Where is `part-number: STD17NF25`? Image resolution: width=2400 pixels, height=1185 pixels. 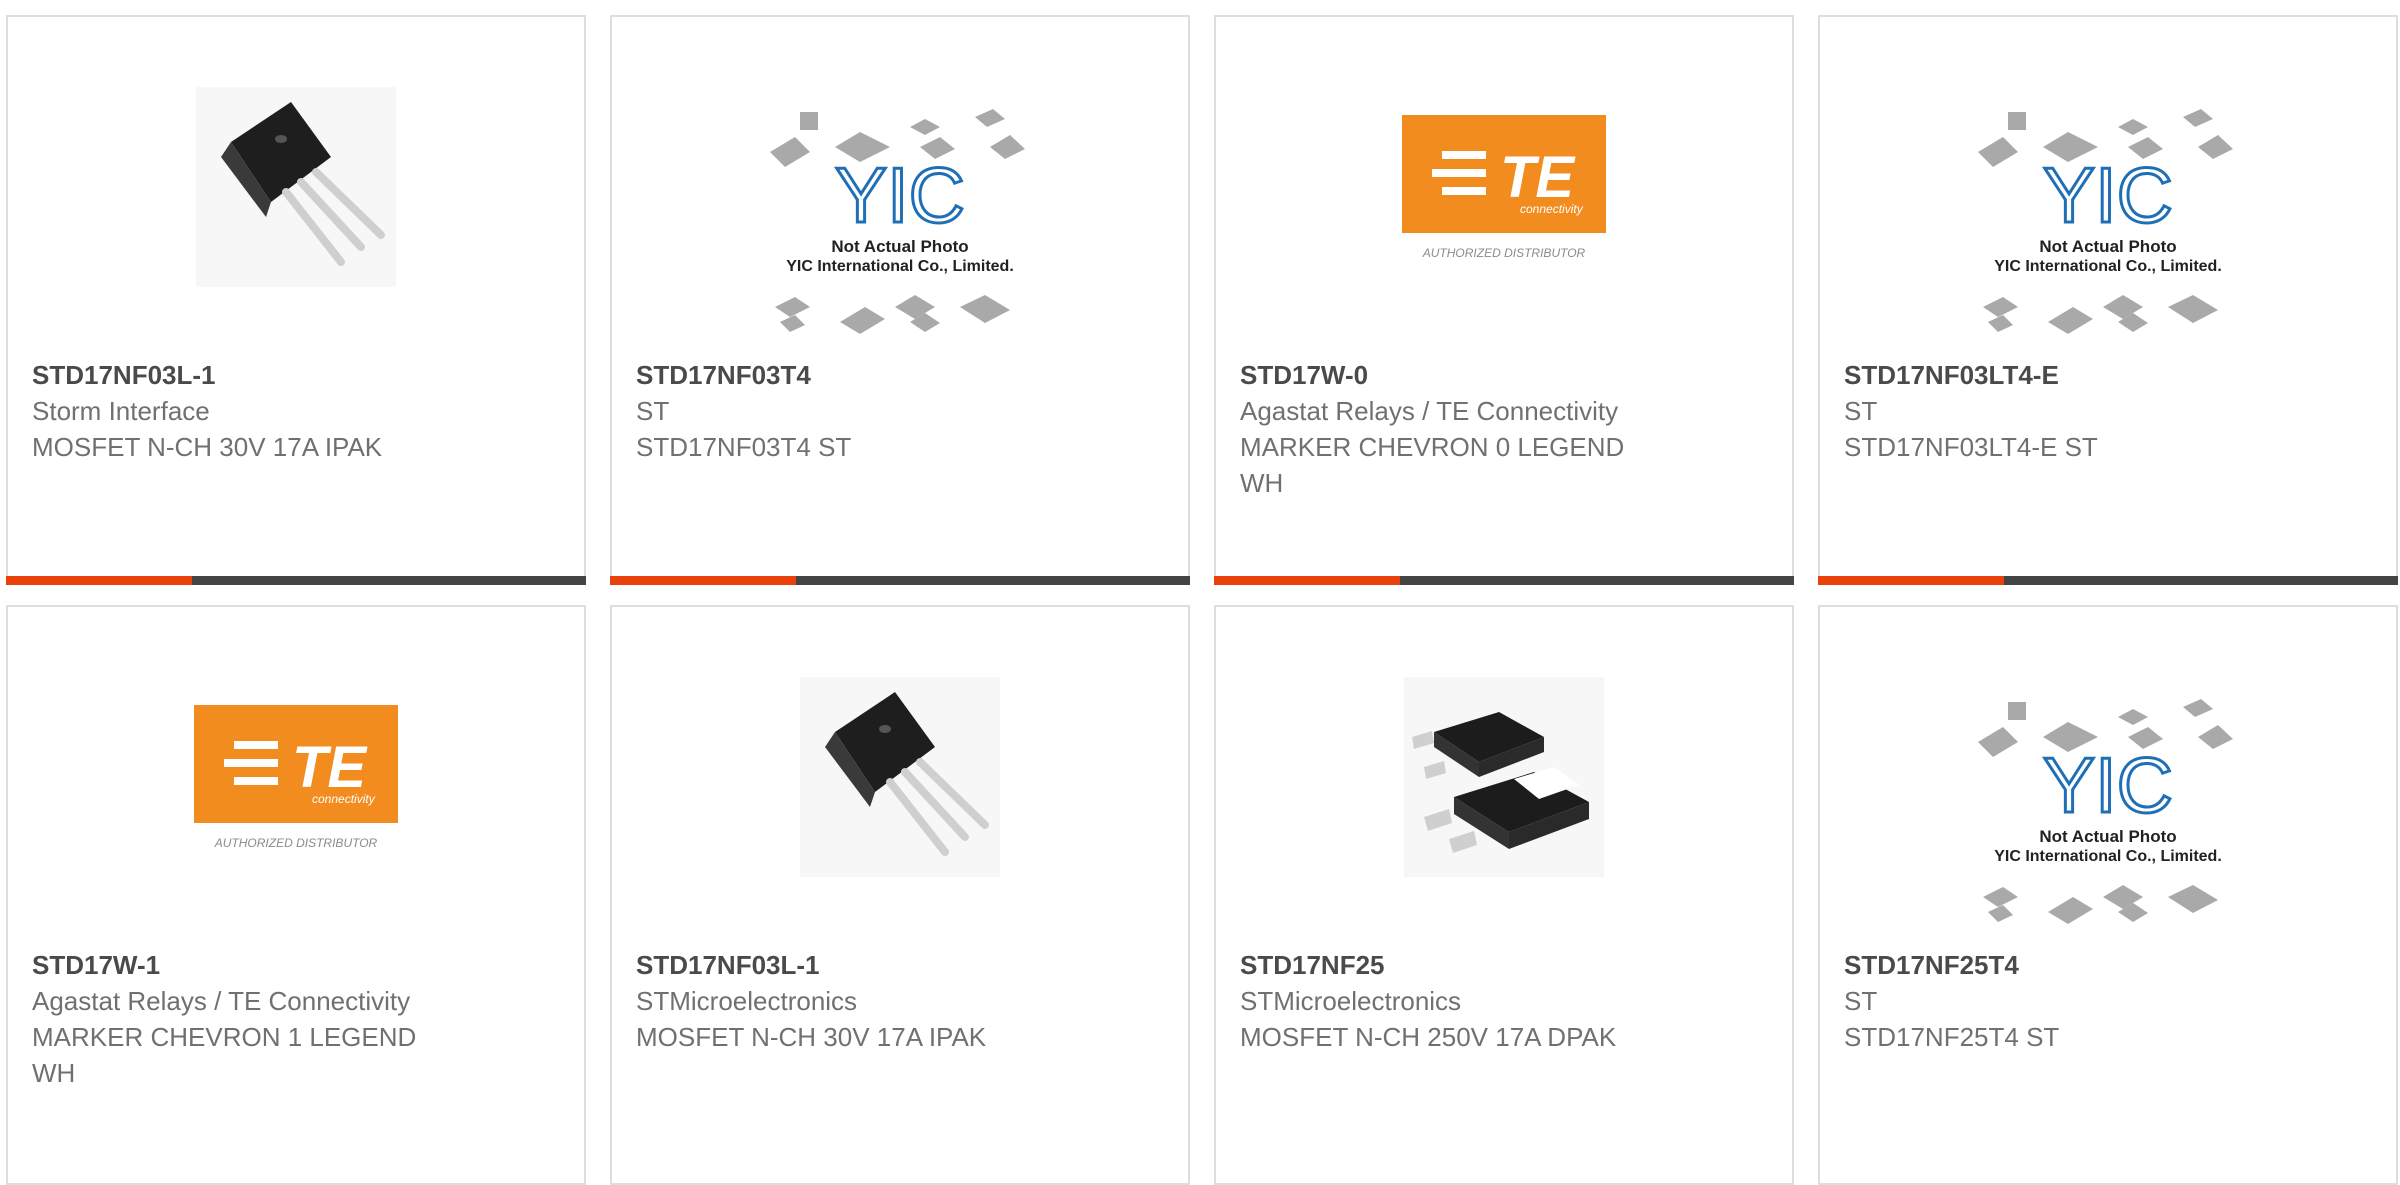
part-number: STD17NF25 is located at coordinates (1504, 965).